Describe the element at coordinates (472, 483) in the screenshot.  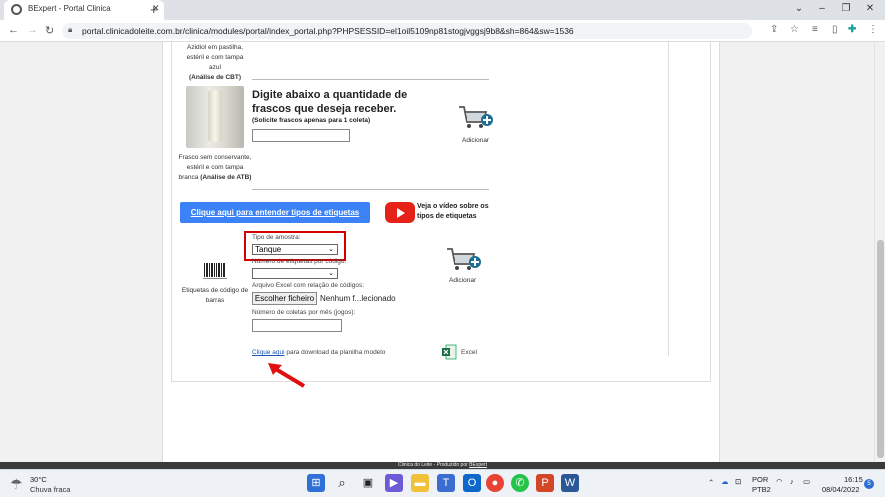
I see `outlook-icon: O` at that location.